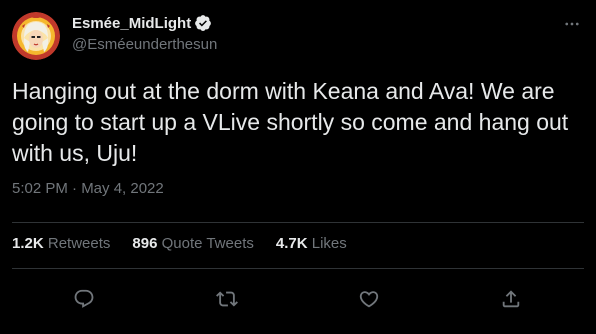 The image size is (596, 334). I want to click on action-bar, so click(298, 299).